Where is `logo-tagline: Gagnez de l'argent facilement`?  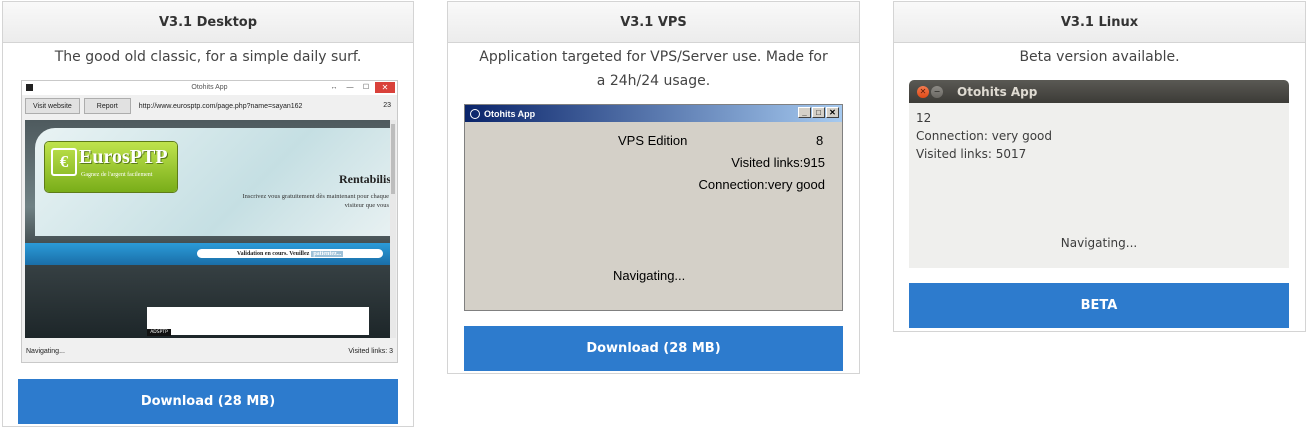 logo-tagline: Gagnez de l'argent facilement is located at coordinates (117, 175).